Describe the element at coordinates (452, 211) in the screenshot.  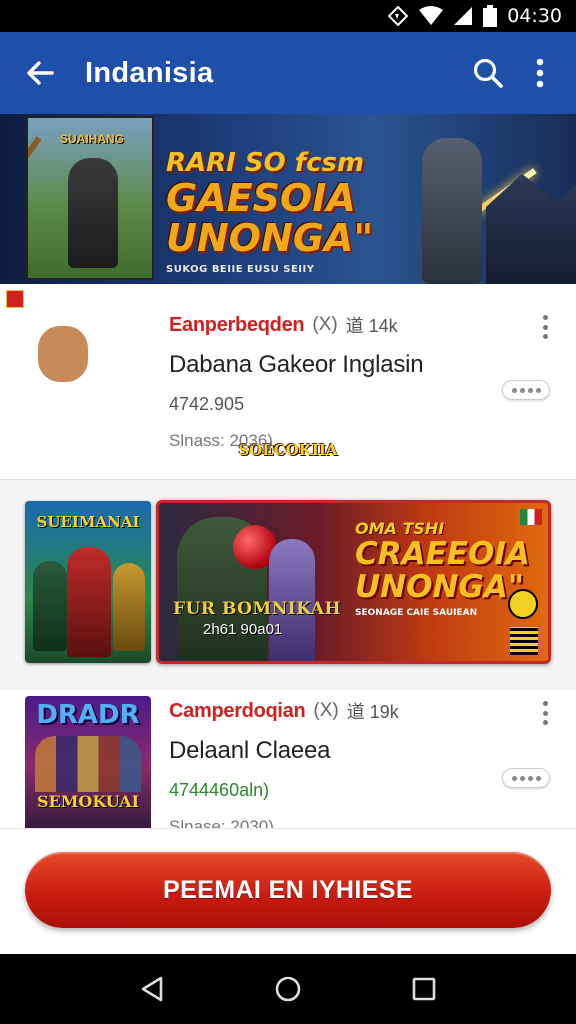
I see `banner-art-hero` at that location.